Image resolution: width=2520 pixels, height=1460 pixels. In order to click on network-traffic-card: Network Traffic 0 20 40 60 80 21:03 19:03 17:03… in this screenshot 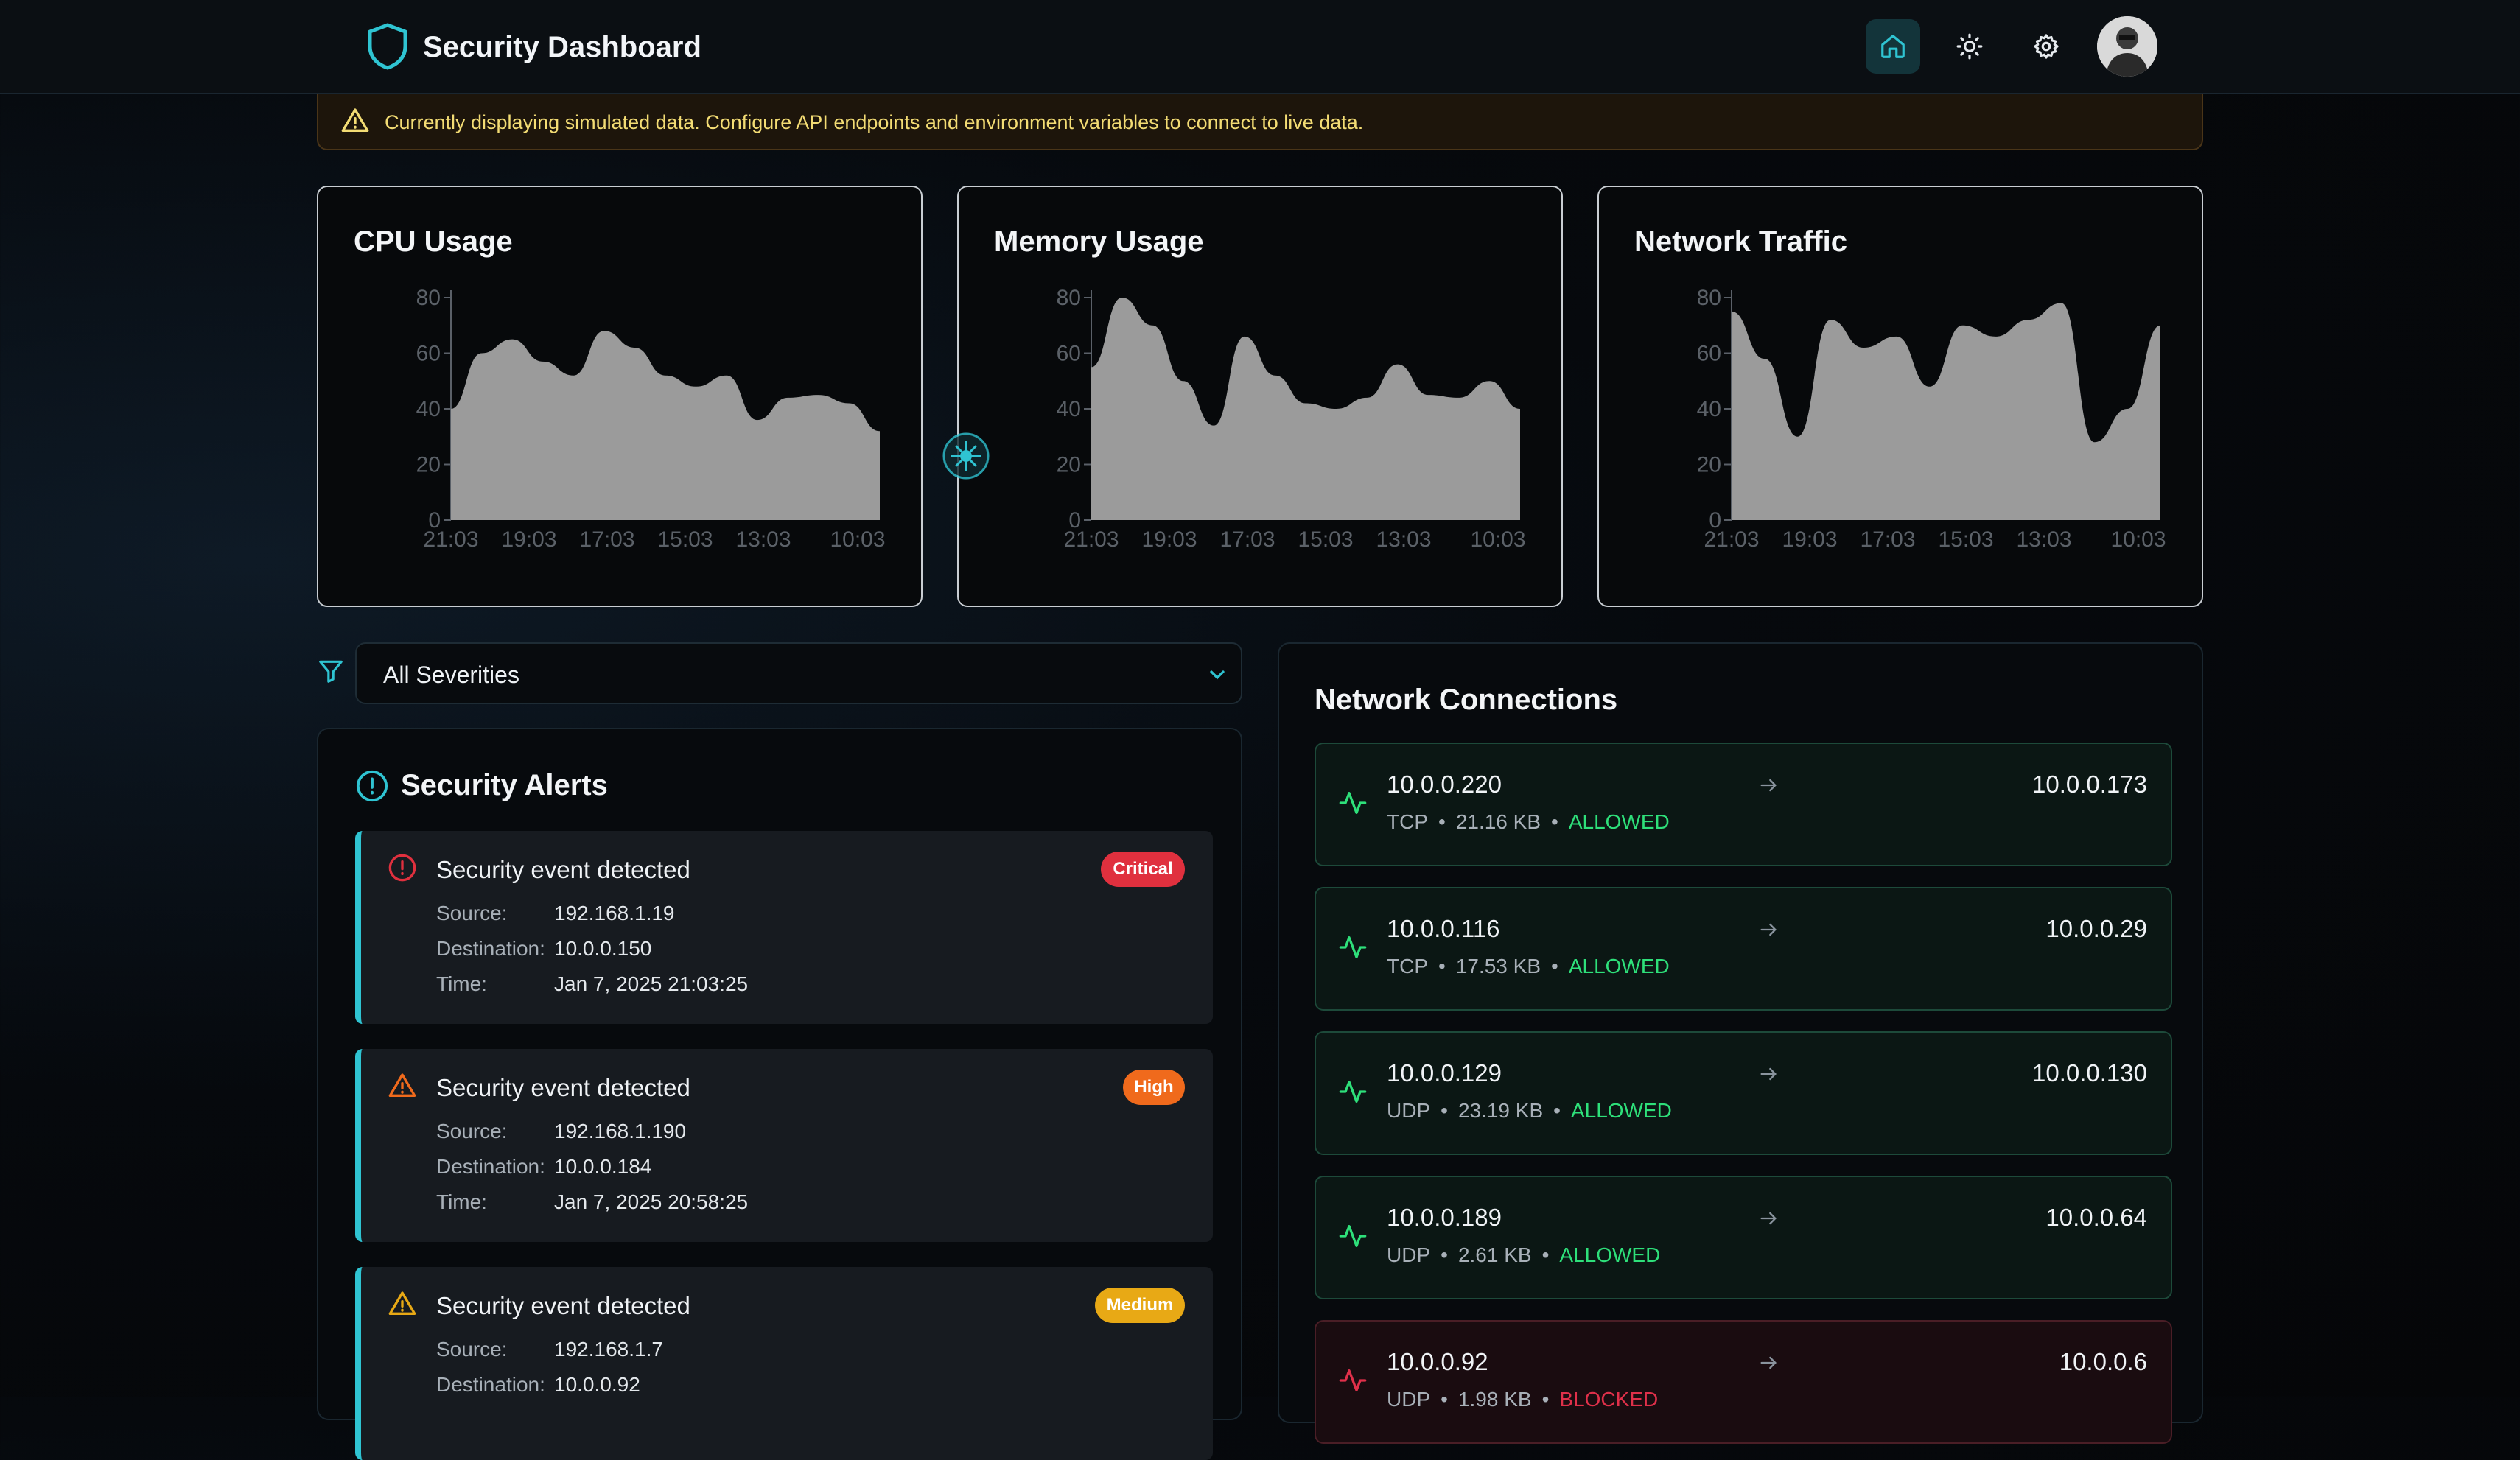, I will do `click(1900, 396)`.